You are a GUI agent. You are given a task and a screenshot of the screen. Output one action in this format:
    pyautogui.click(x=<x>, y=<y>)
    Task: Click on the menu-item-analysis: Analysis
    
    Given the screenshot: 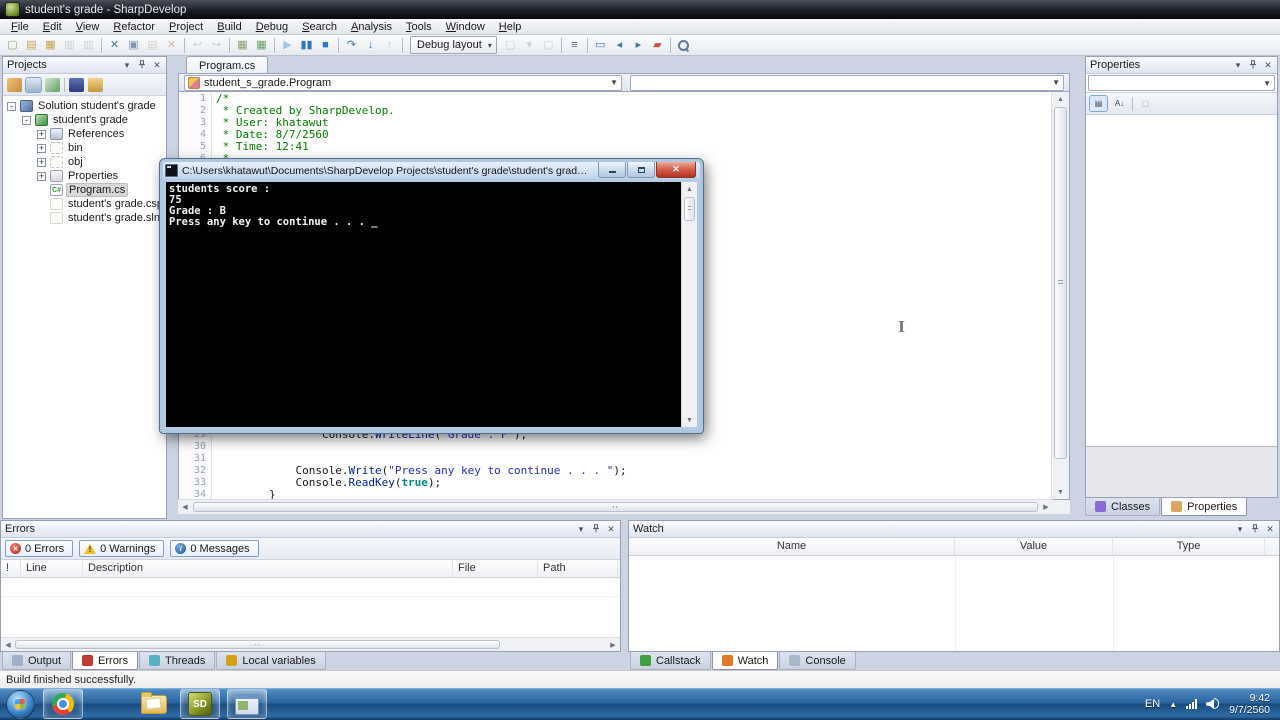 What is the action you would take?
    pyautogui.click(x=371, y=27)
    